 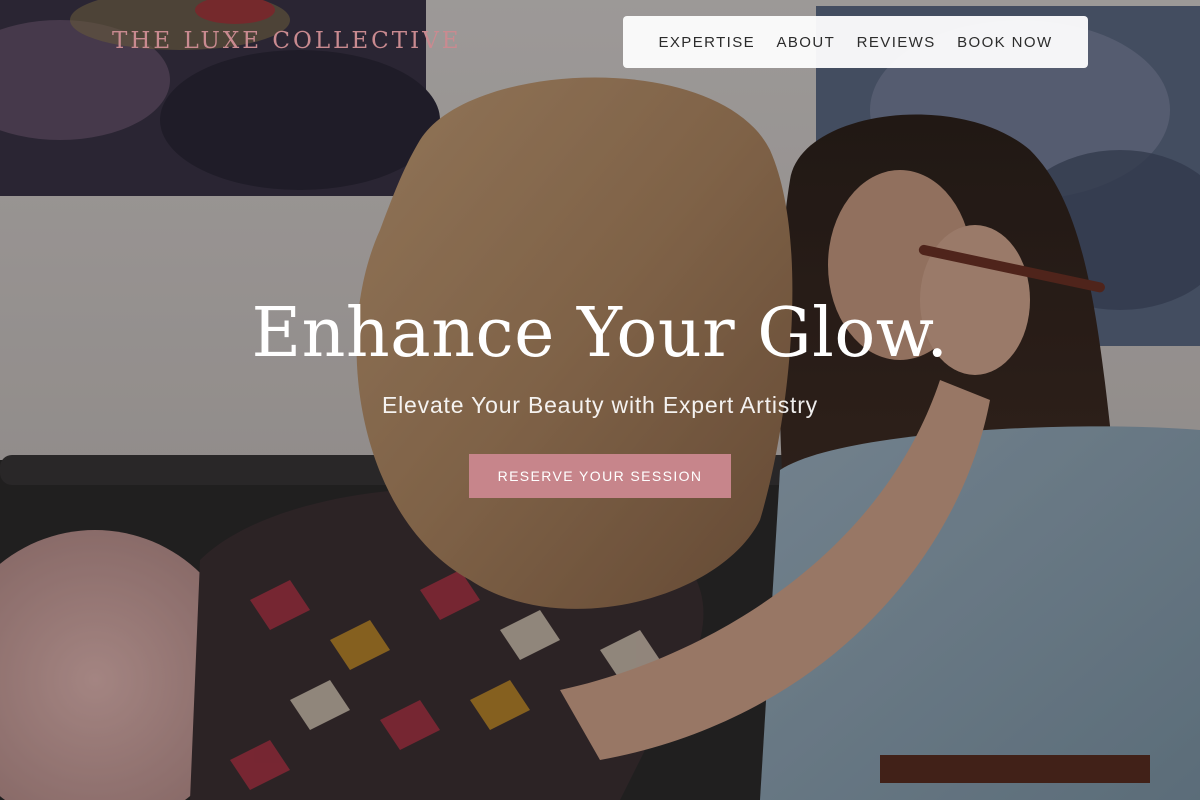 What do you see at coordinates (896, 42) in the screenshot?
I see `nav-link-reviews: REVIEWS` at bounding box center [896, 42].